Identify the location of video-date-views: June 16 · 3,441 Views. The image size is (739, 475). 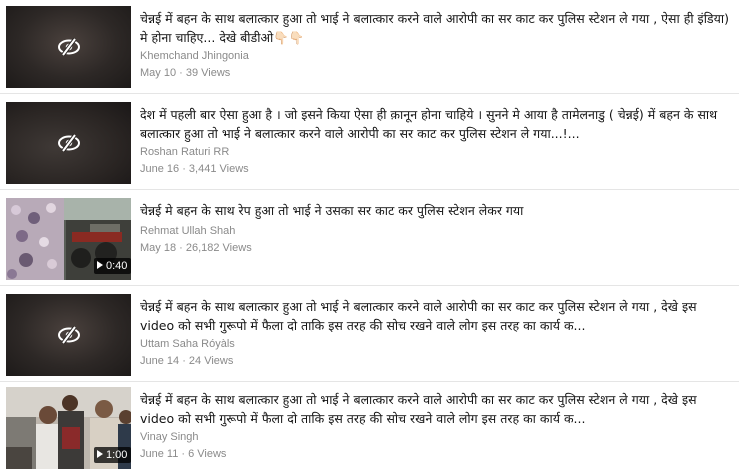
(194, 169).